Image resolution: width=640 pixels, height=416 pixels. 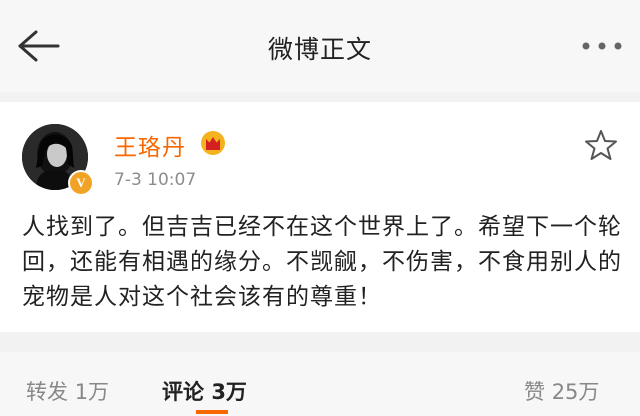 What do you see at coordinates (602, 46) in the screenshot?
I see `more-dots-icon` at bounding box center [602, 46].